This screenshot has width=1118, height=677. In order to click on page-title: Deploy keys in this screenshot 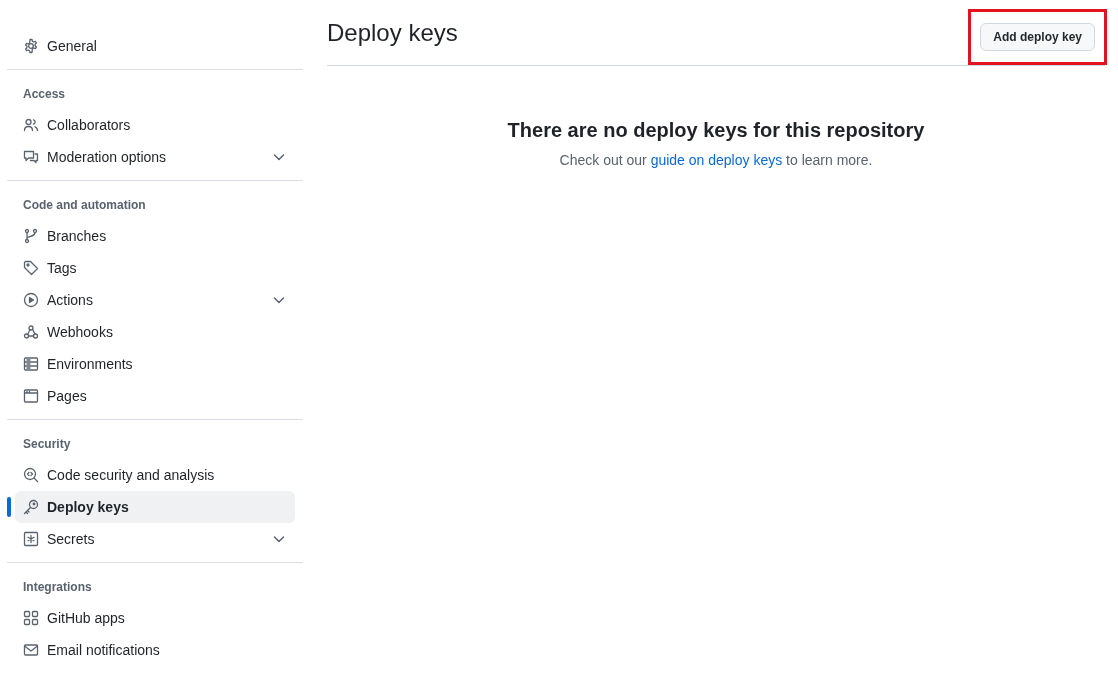, I will do `click(392, 32)`.